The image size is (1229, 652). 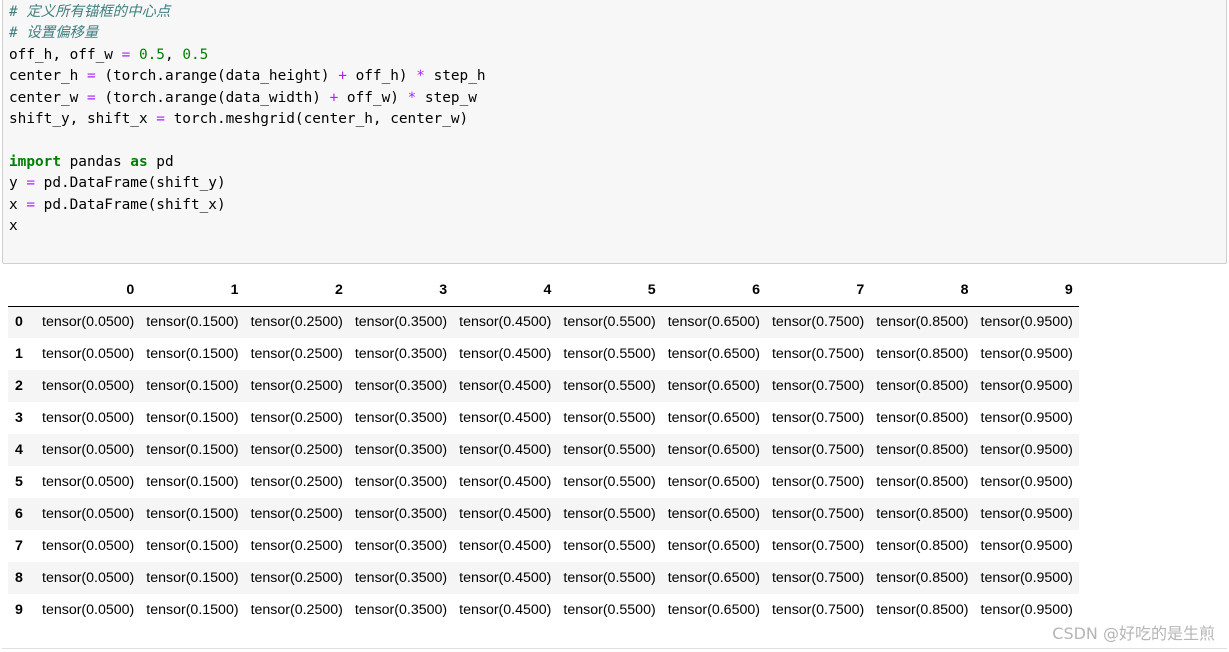 I want to click on row-index: 5, so click(x=19, y=482).